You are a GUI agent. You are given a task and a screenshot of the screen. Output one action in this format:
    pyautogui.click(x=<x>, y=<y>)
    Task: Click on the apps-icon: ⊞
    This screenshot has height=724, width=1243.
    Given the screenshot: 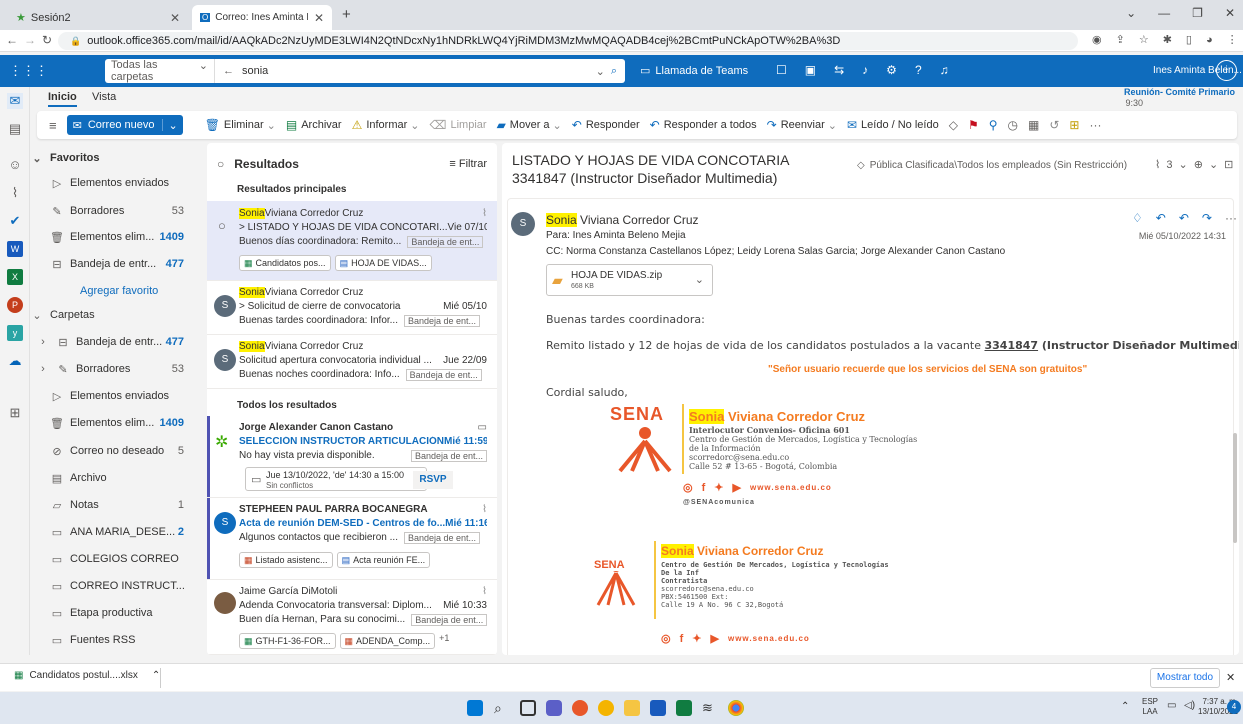 What is the action you would take?
    pyautogui.click(x=1074, y=125)
    